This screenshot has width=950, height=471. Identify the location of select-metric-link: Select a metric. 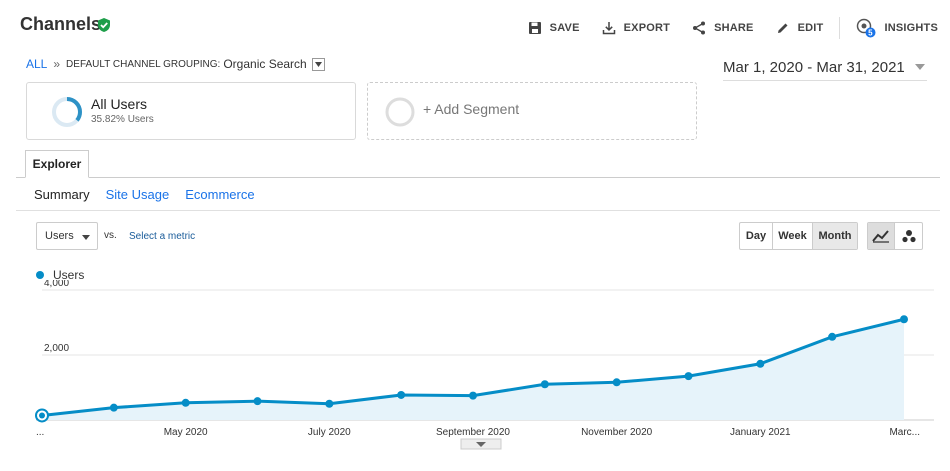
(162, 236).